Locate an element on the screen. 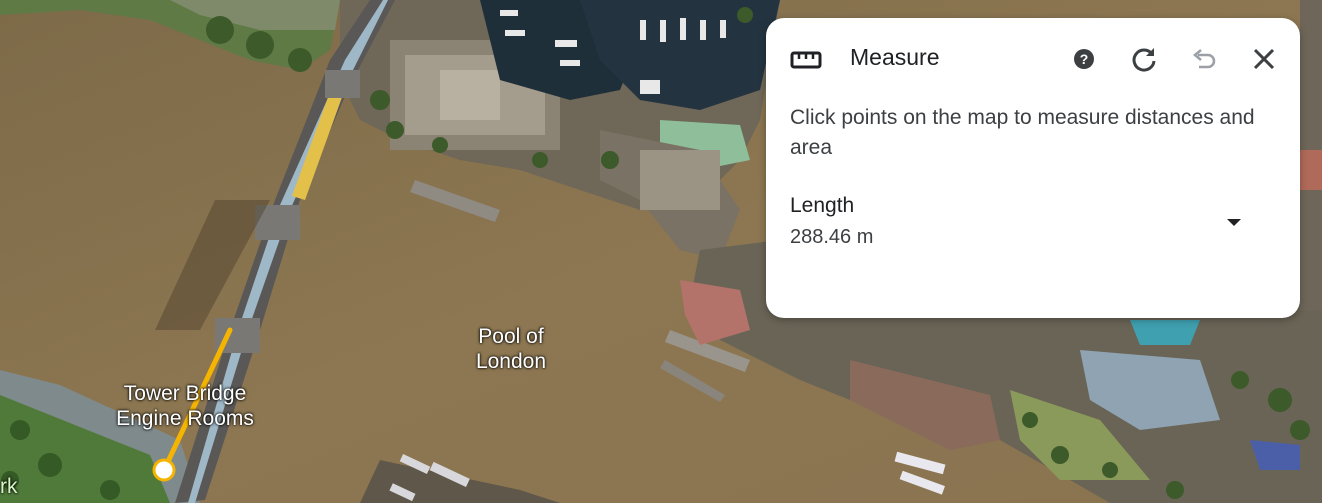 The width and height of the screenshot is (1322, 503). close-button is located at coordinates (1264, 59).